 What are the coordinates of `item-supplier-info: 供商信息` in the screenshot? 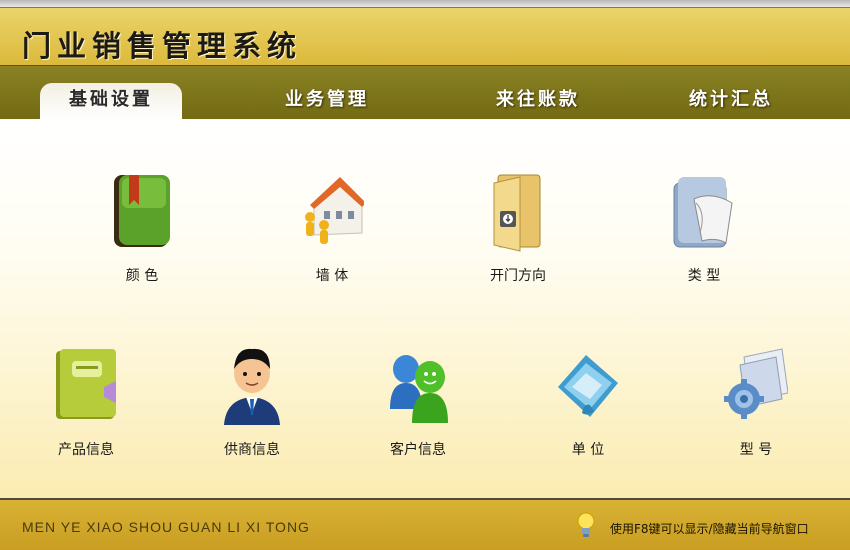 It's located at (252, 409).